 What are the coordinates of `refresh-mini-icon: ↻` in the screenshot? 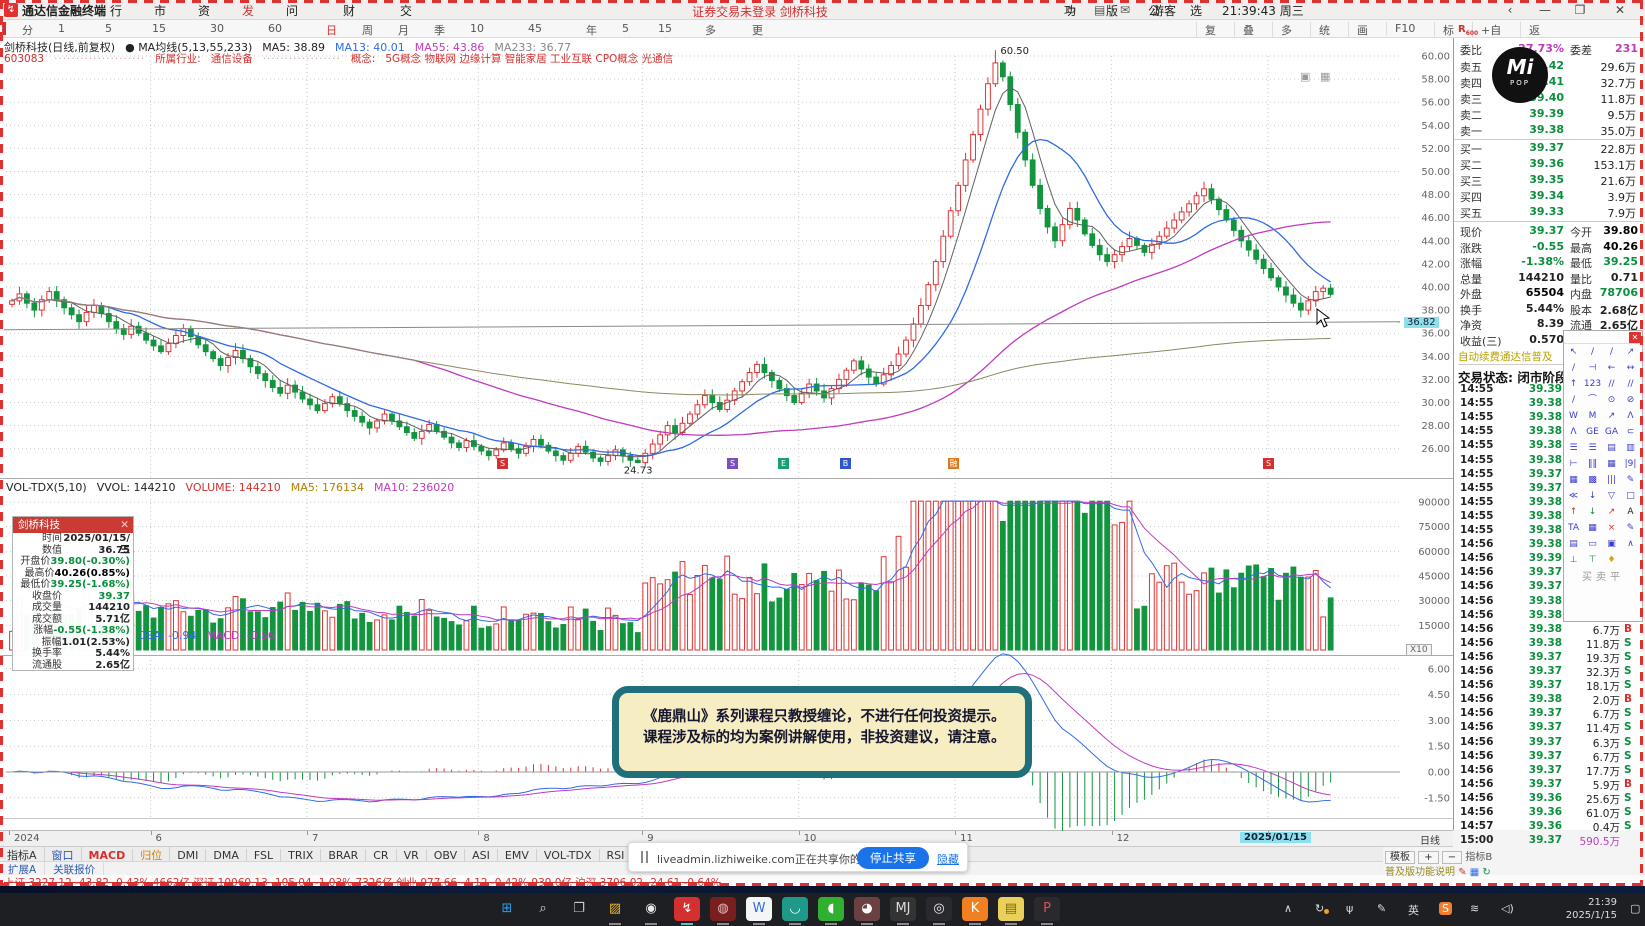 It's located at (1486, 872).